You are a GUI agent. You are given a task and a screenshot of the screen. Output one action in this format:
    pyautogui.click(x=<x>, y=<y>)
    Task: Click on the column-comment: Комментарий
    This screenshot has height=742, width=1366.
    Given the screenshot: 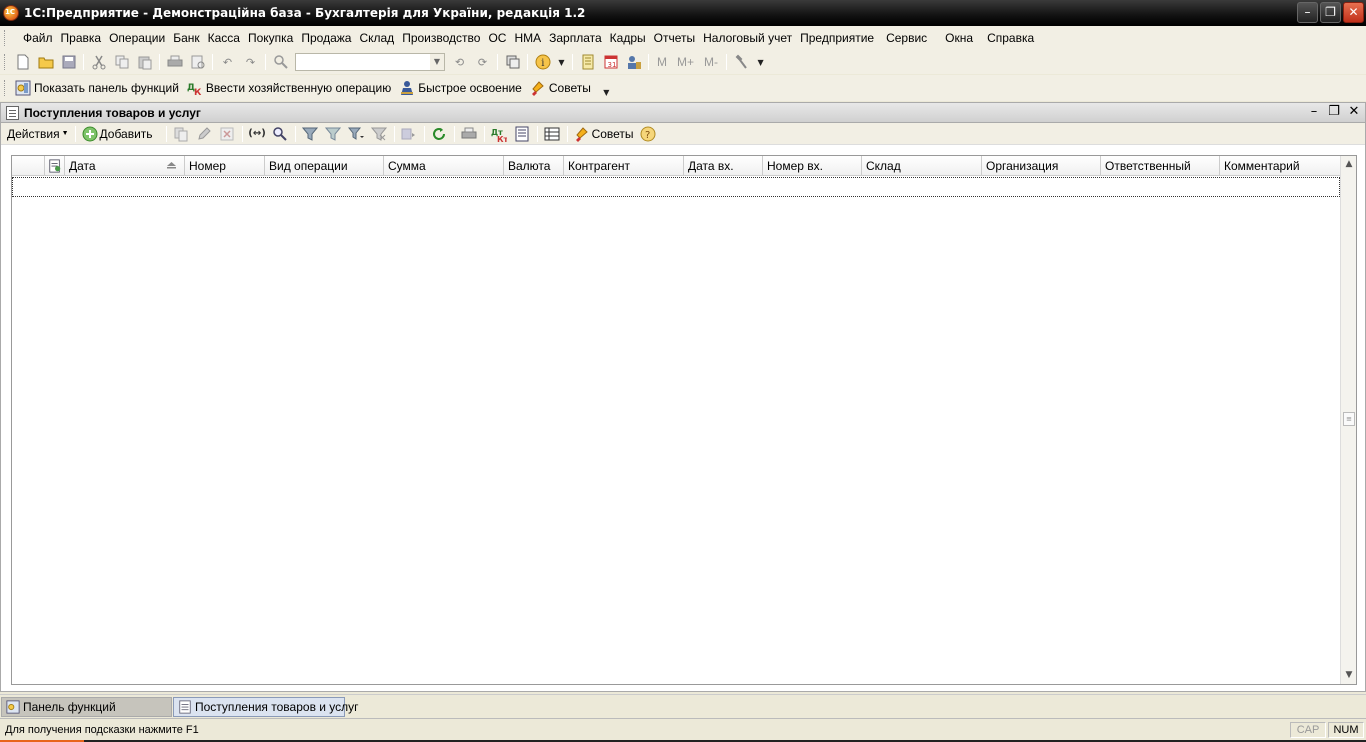 What is the action you would take?
    pyautogui.click(x=1280, y=166)
    